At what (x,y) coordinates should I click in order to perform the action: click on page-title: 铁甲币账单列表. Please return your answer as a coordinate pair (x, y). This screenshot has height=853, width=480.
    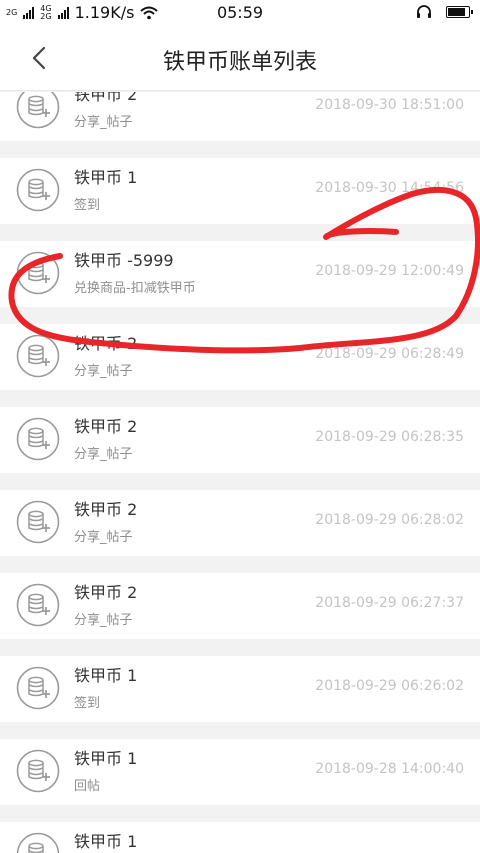
    Looking at the image, I should click on (239, 62).